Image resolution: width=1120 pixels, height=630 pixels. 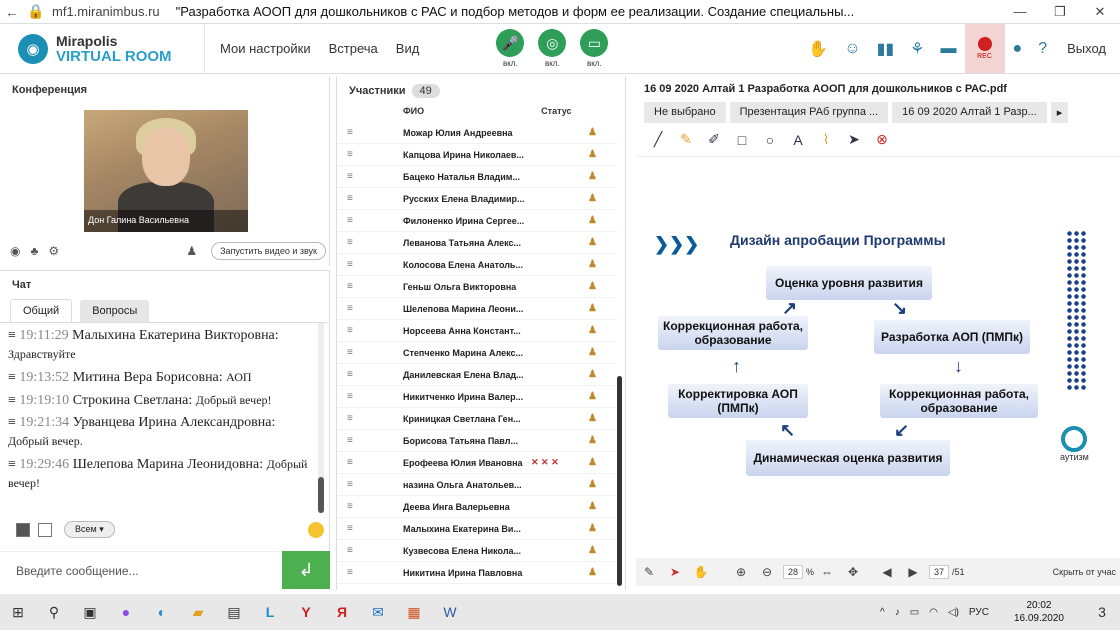 I want to click on participant-row: ≡ Геньш Ольга Викторовна ♟, so click(x=477, y=287).